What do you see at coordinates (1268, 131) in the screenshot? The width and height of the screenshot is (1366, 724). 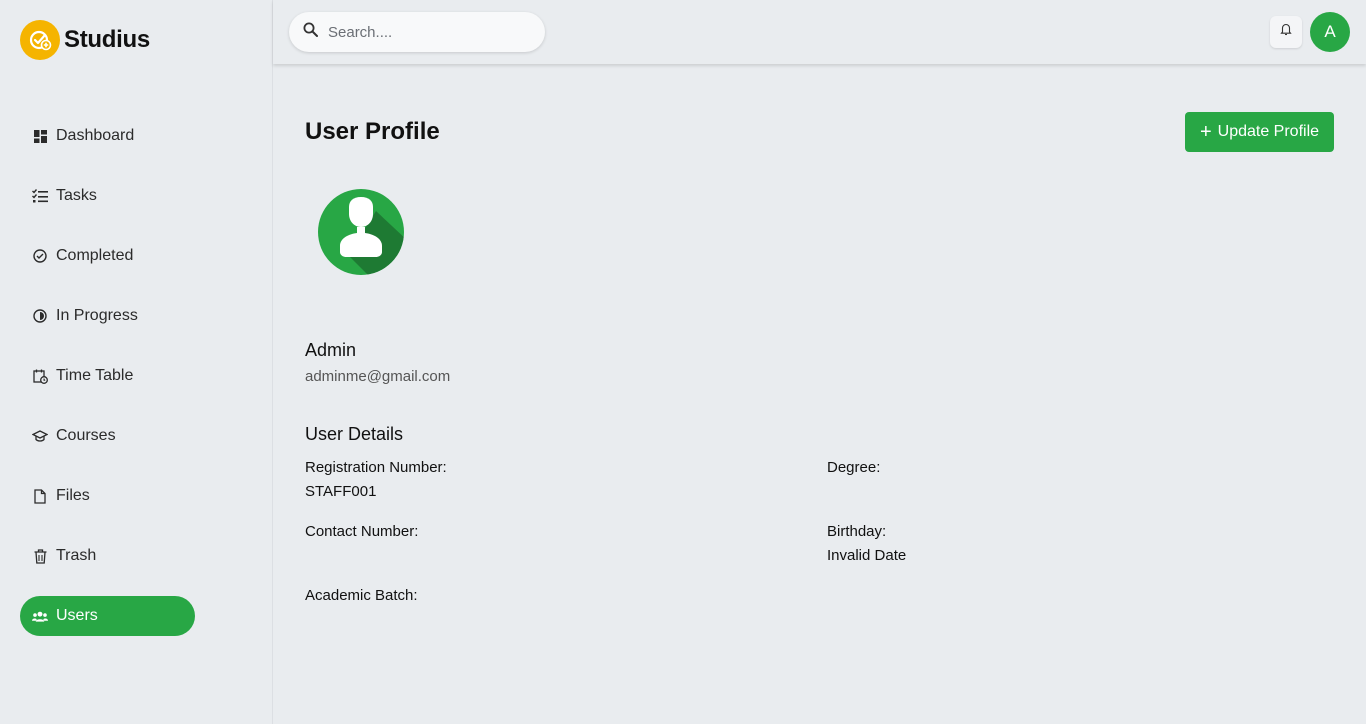 I see `update-profile-label: Update Profile` at bounding box center [1268, 131].